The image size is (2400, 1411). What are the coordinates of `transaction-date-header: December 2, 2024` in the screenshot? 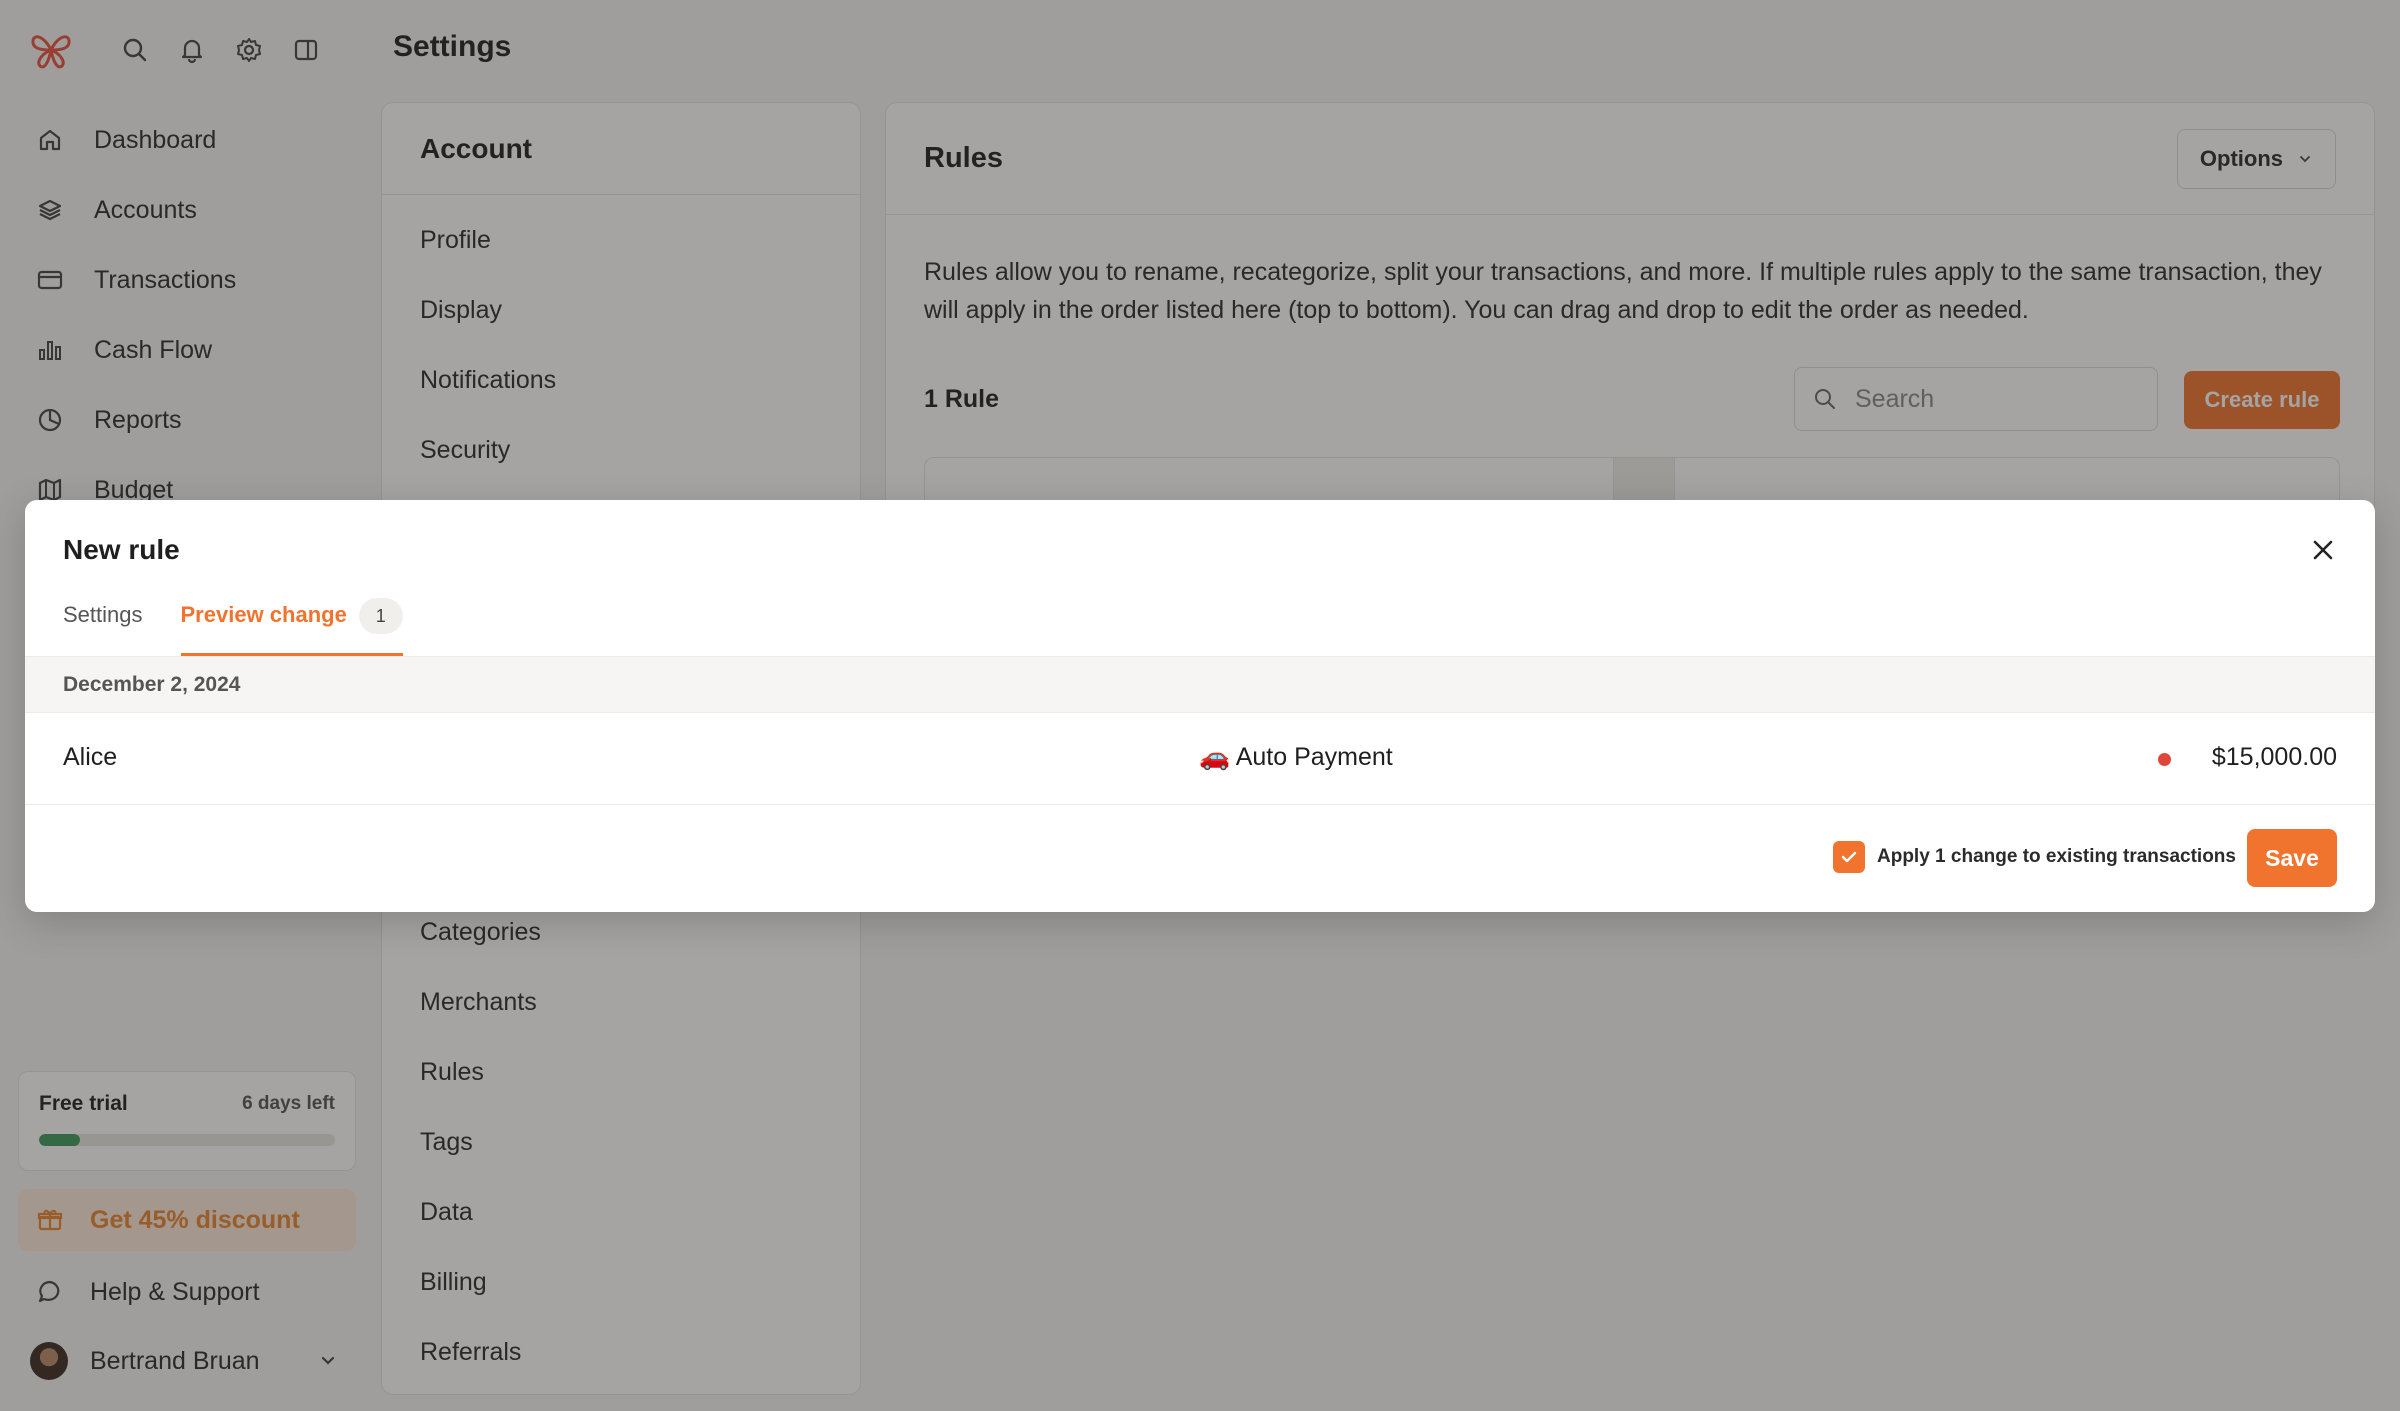 It's located at (1200, 684).